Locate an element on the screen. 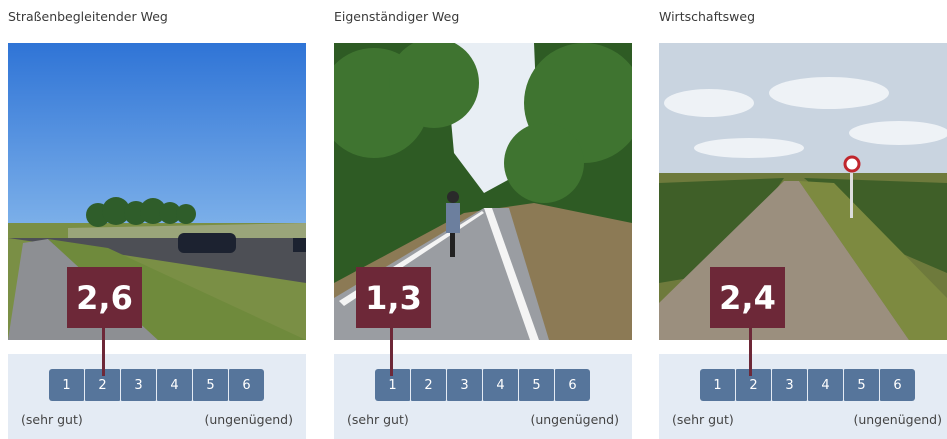 The image size is (947, 439). card-title: Eigenständiger Weg is located at coordinates (397, 16).